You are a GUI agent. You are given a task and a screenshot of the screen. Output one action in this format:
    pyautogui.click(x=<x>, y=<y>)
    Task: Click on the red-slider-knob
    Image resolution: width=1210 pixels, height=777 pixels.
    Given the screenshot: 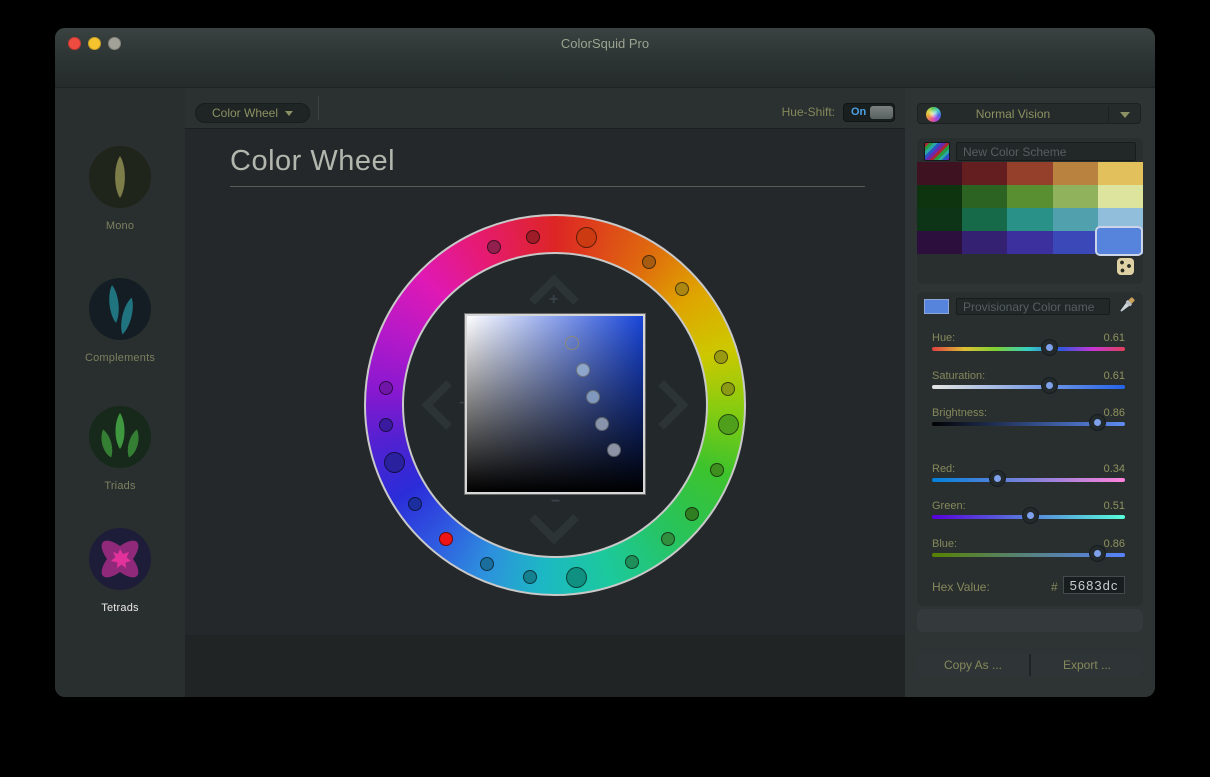 What is the action you would take?
    pyautogui.click(x=998, y=478)
    